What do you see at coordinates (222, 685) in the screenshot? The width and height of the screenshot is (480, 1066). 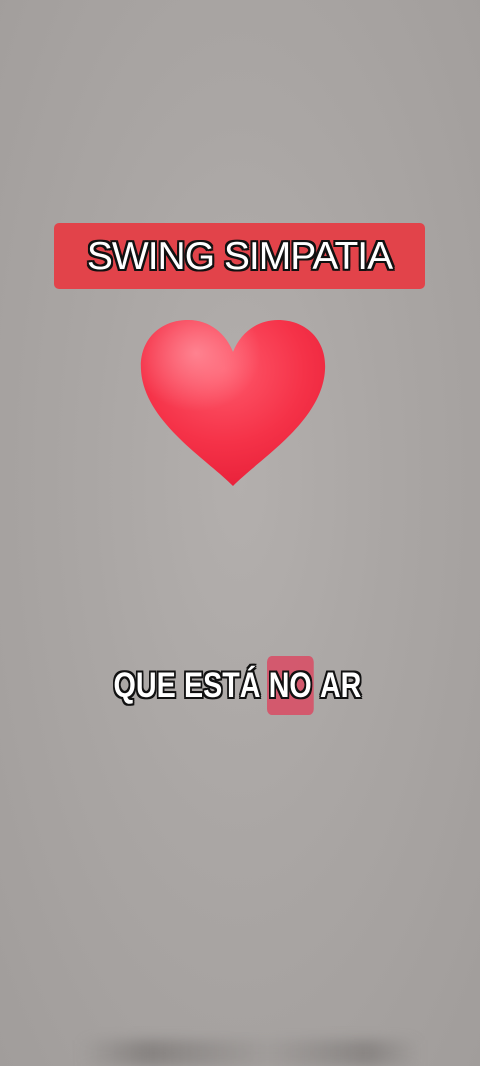 I see `caption-word: ESTÁ` at bounding box center [222, 685].